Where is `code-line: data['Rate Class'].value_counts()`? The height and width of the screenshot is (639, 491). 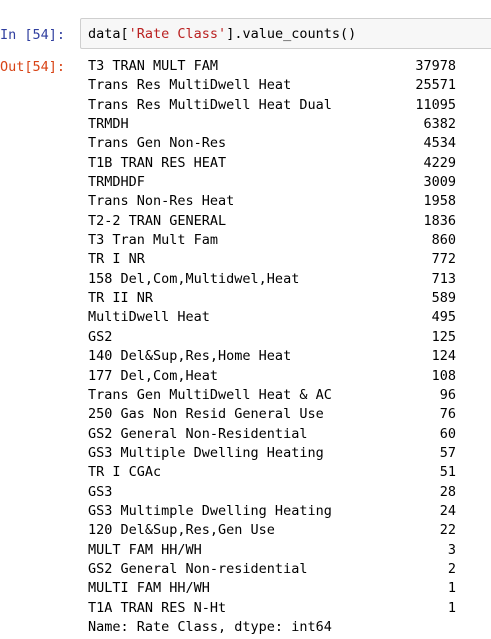
code-line: data['Rate Class'].value_counts() is located at coordinates (222, 34).